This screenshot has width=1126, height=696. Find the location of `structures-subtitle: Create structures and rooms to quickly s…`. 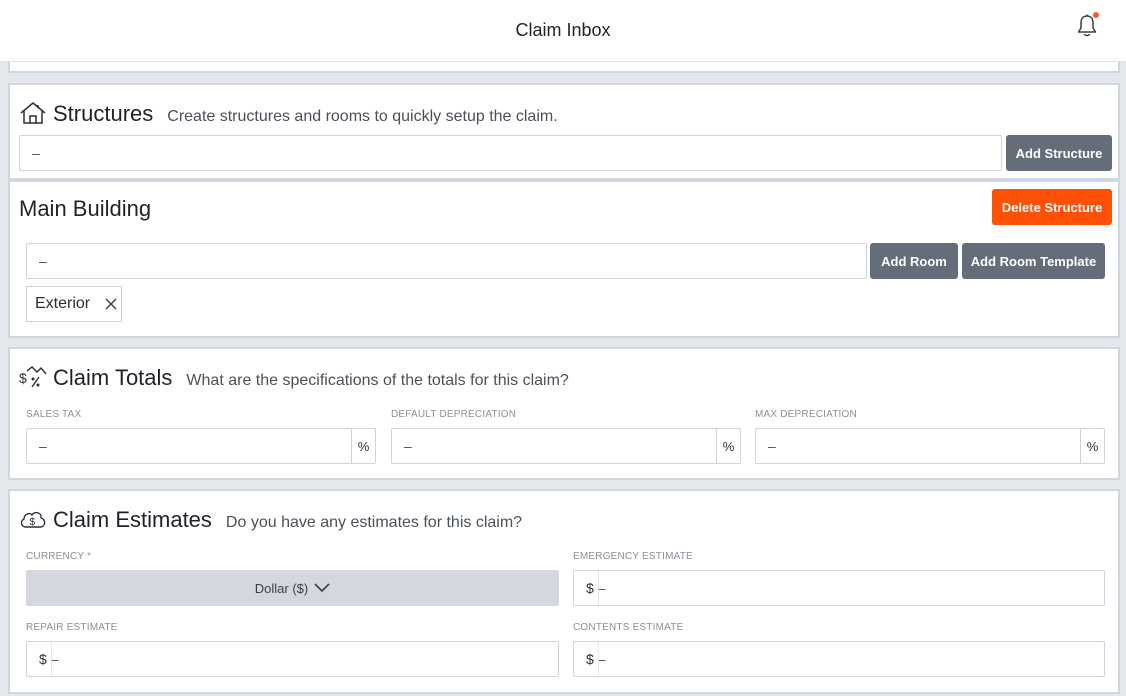

structures-subtitle: Create structures and rooms to quickly s… is located at coordinates (362, 116).